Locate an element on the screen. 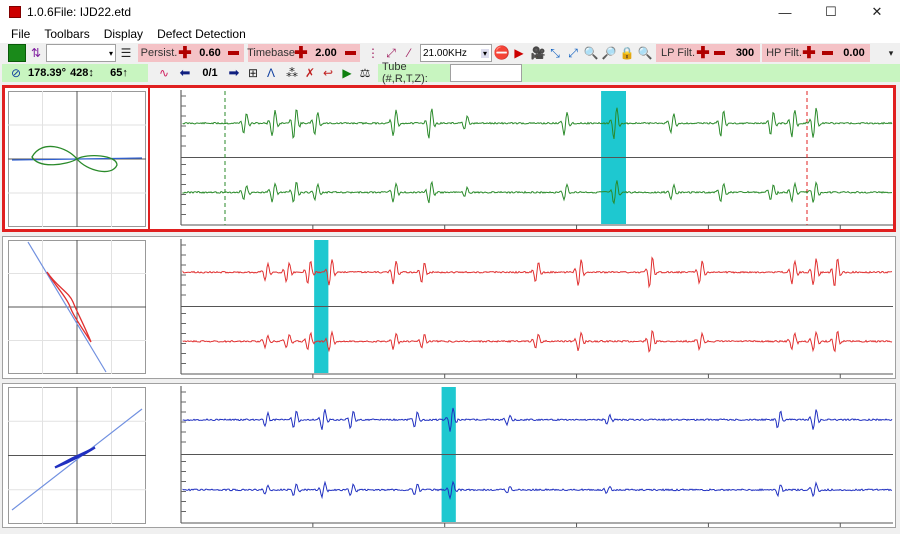  frequency-select: 21.00KHz ▾ is located at coordinates (456, 53).